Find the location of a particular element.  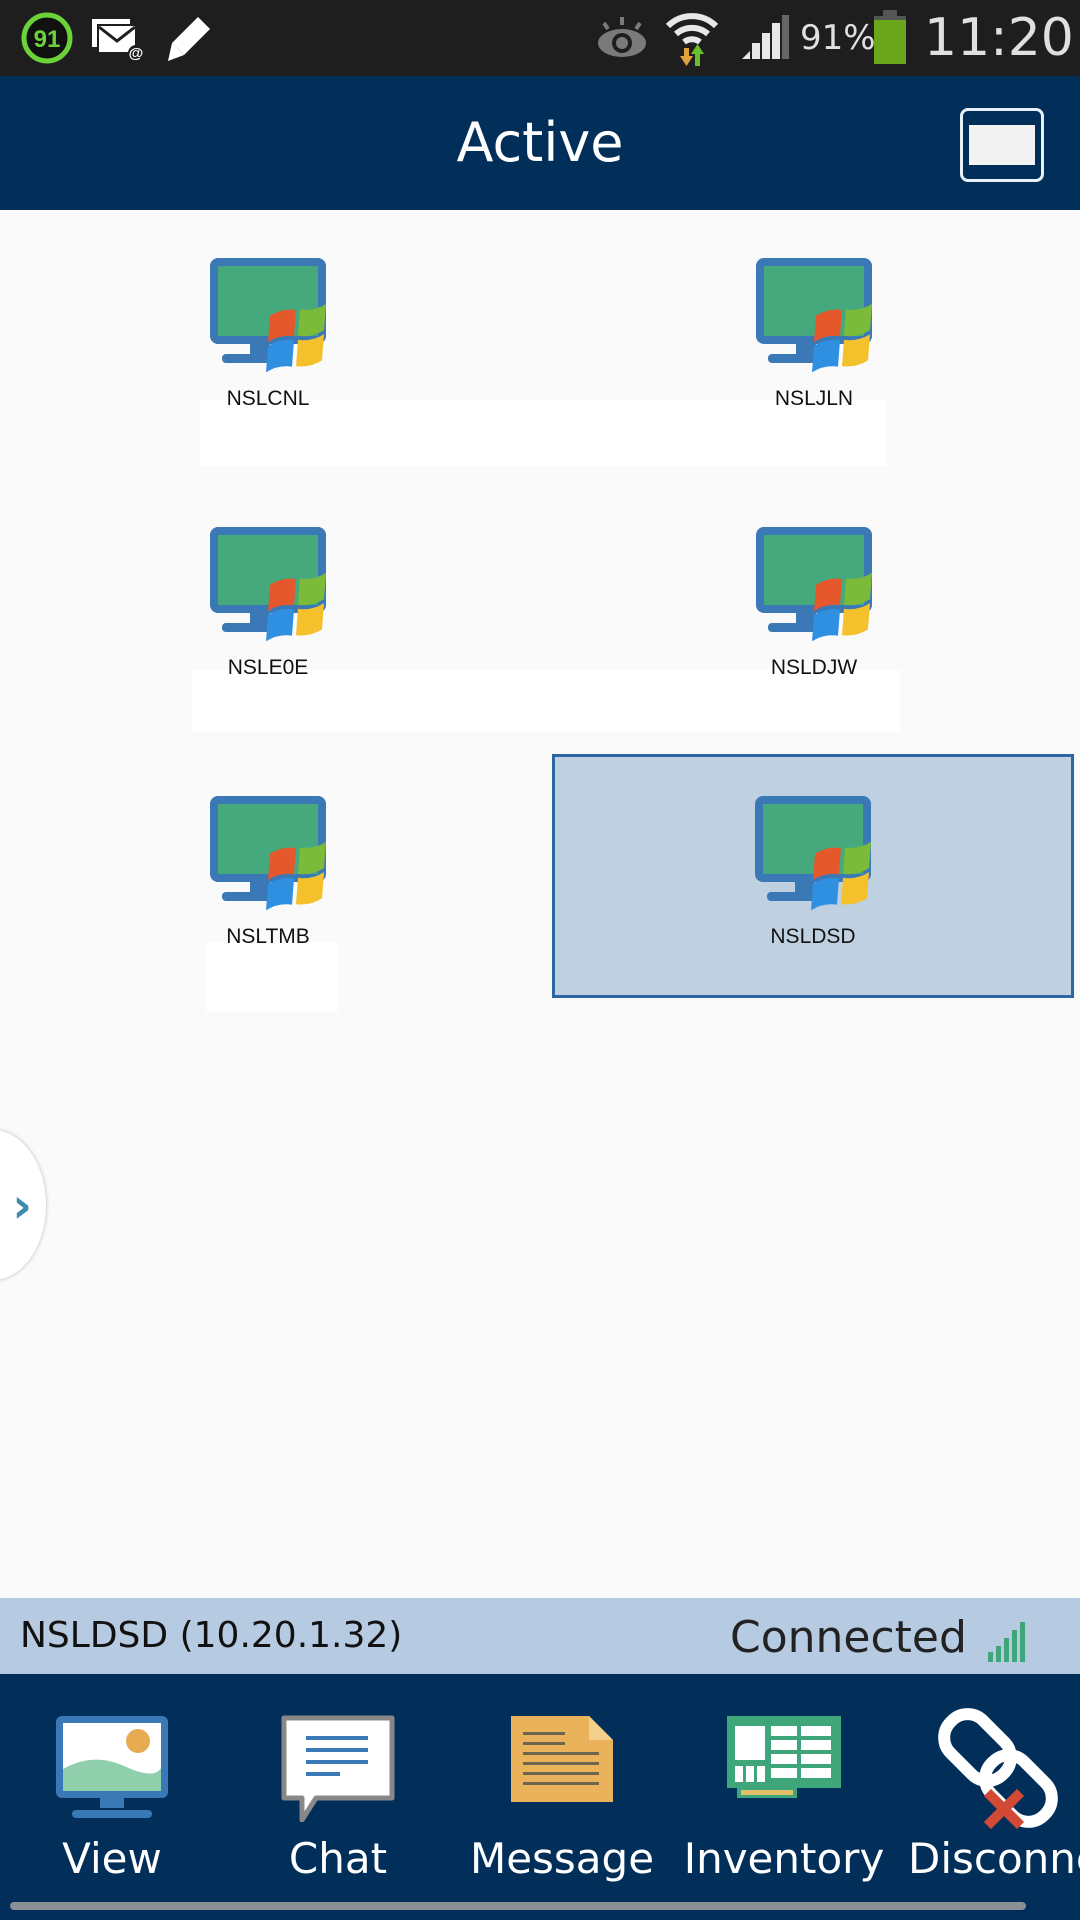

connection-status-text: Connected is located at coordinates (848, 1637).